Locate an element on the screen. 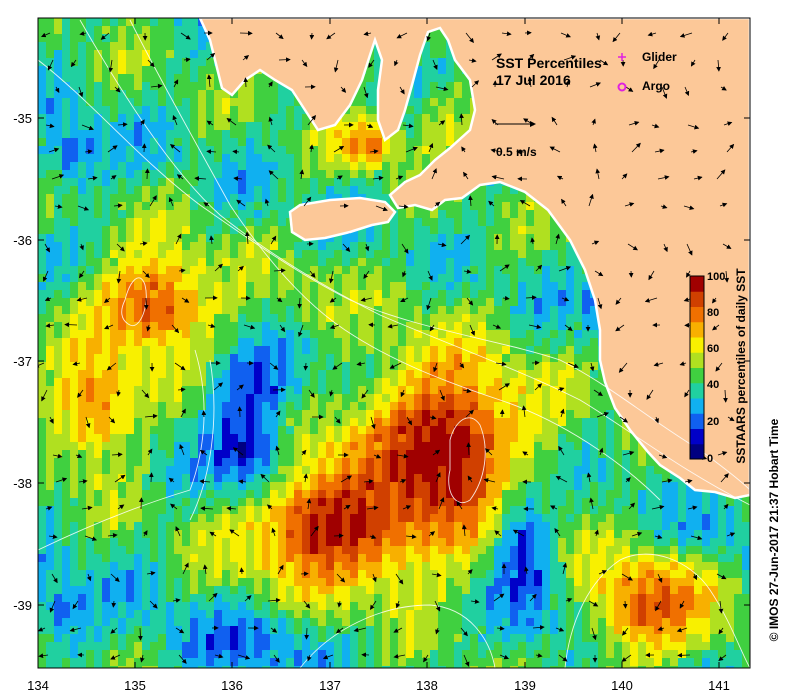  y-tick-label: -37 is located at coordinates (22, 361).